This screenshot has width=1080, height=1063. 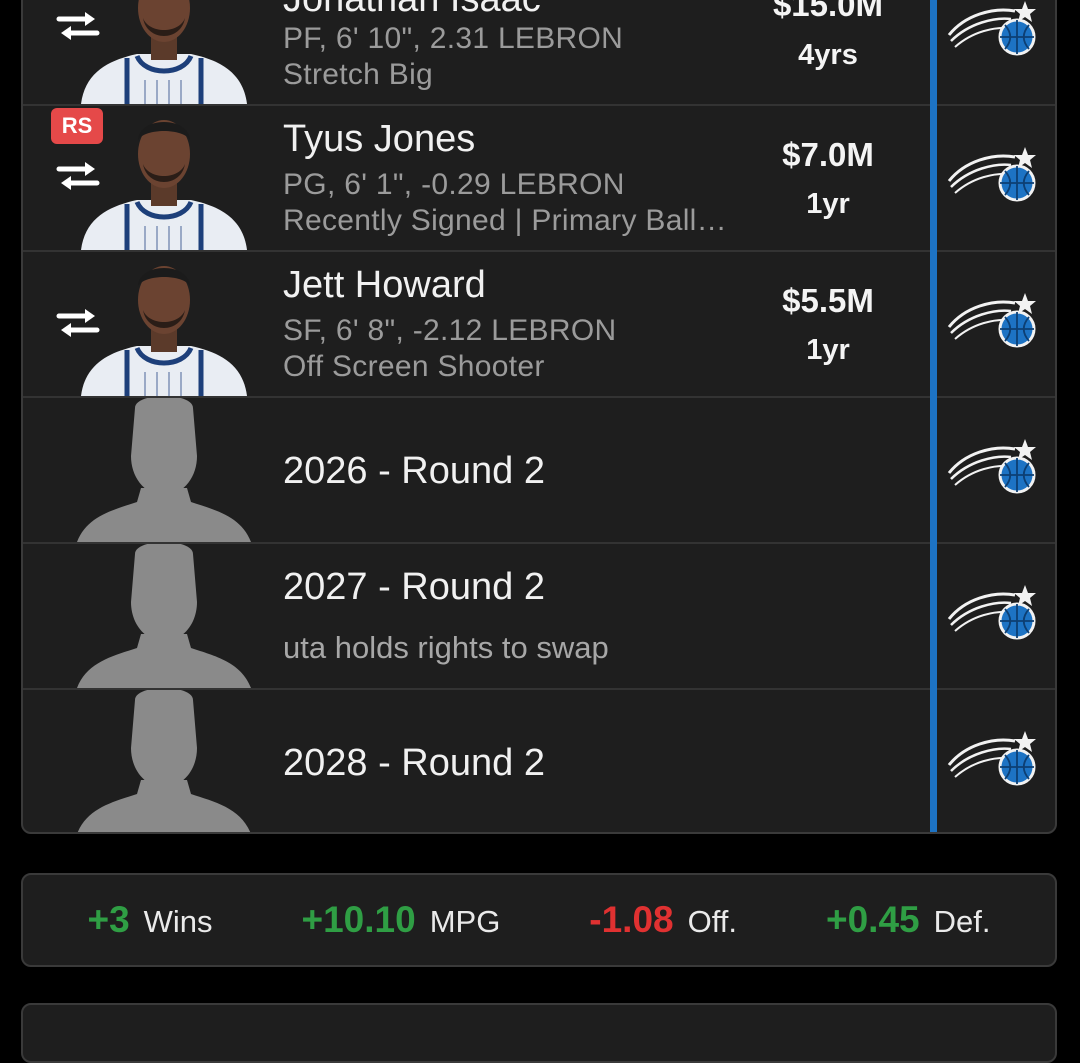 What do you see at coordinates (962, 921) in the screenshot?
I see `defense-label: Def.` at bounding box center [962, 921].